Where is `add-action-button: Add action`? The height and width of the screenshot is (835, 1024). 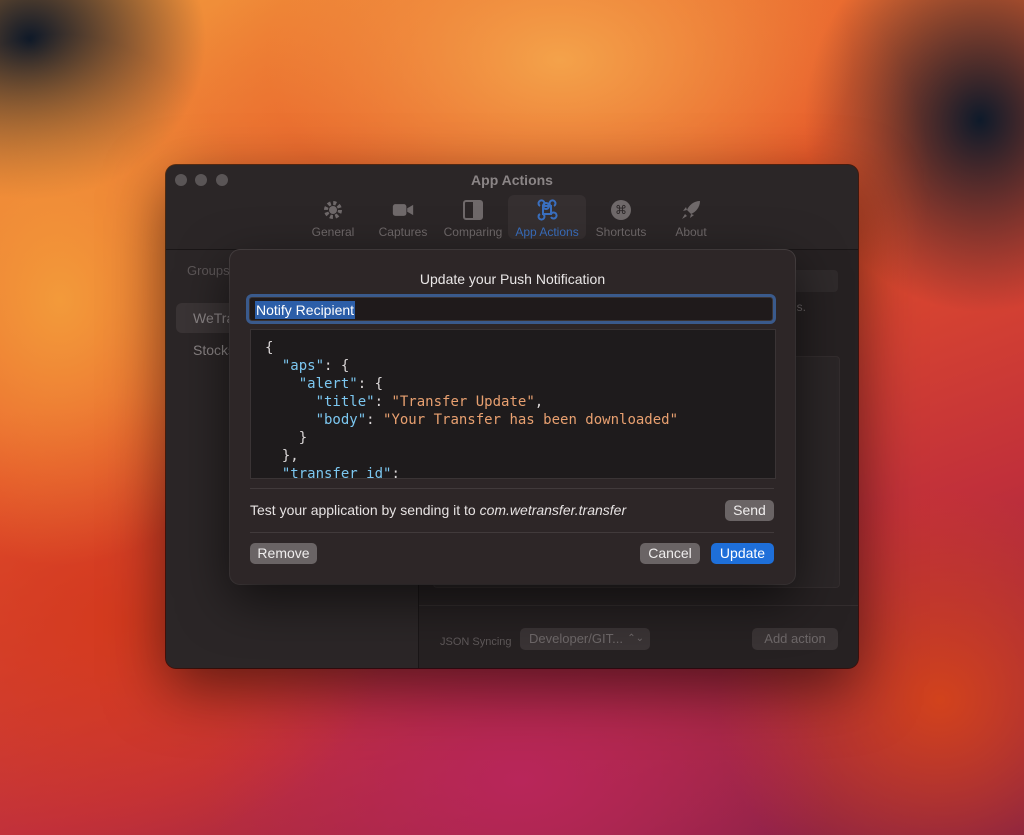
add-action-button: Add action is located at coordinates (795, 639).